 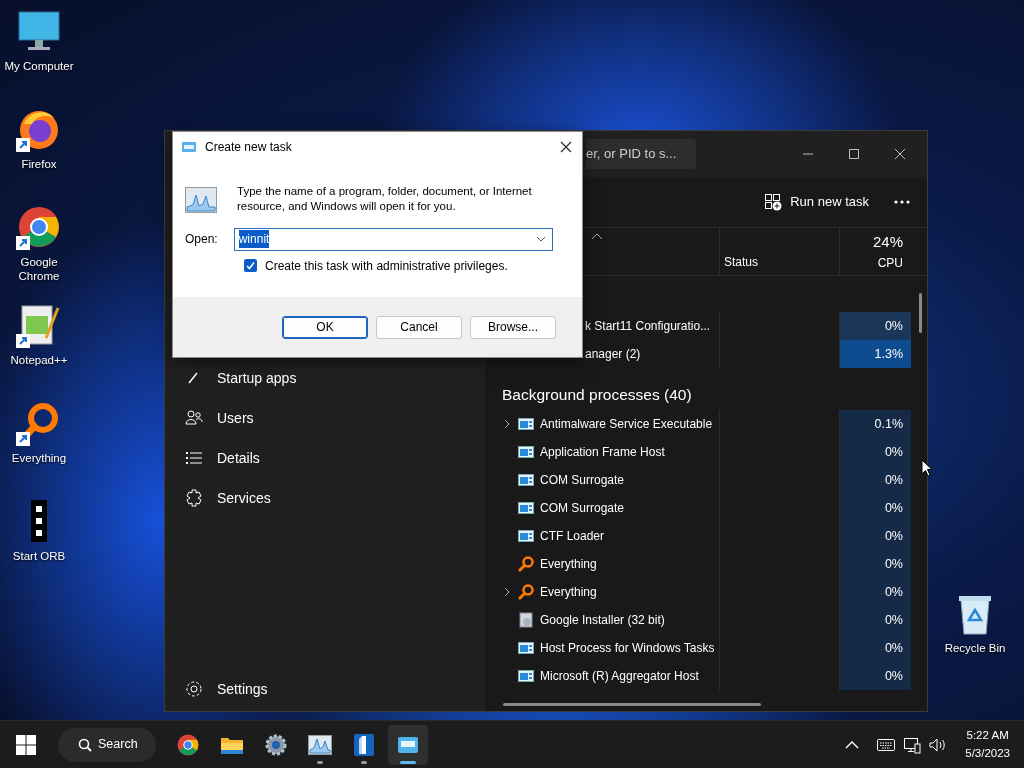 What do you see at coordinates (325, 327) in the screenshot?
I see `dialog-button: OK` at bounding box center [325, 327].